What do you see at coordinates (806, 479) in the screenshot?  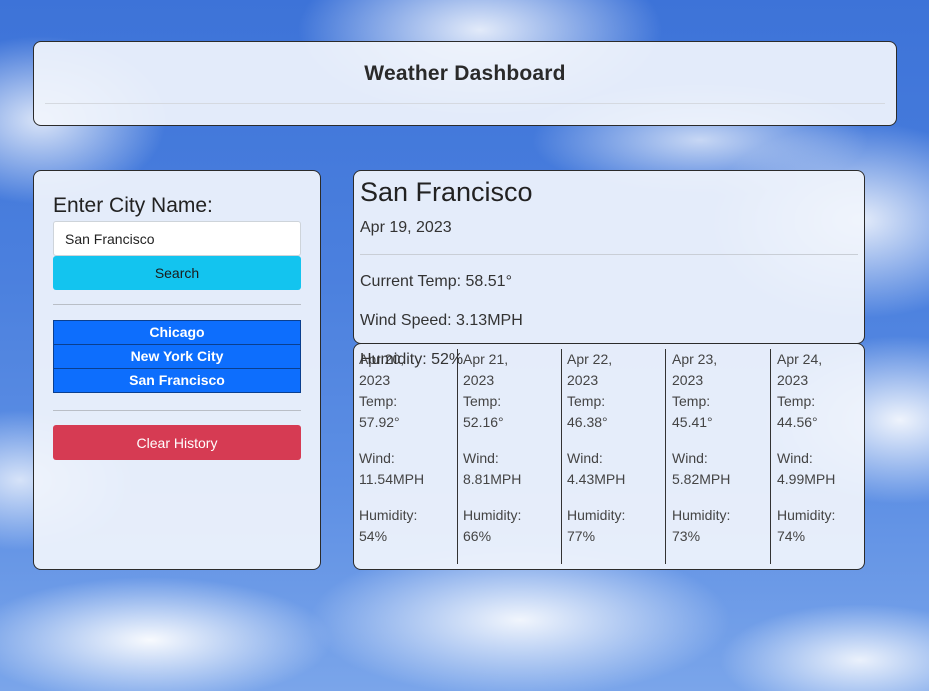 I see `forecast-wind: 4.99MPH` at bounding box center [806, 479].